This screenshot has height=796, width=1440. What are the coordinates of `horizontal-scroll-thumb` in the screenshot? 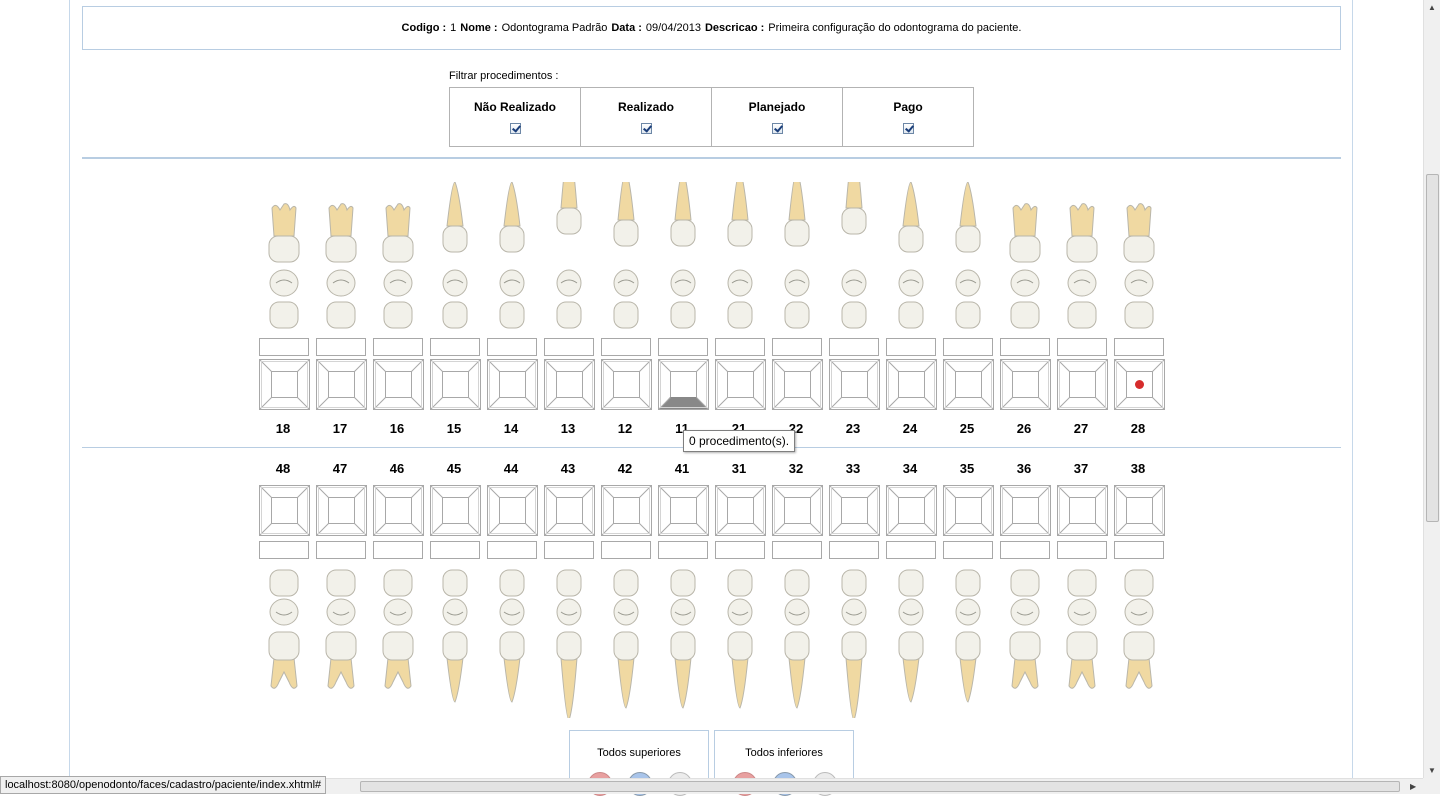 It's located at (880, 786).